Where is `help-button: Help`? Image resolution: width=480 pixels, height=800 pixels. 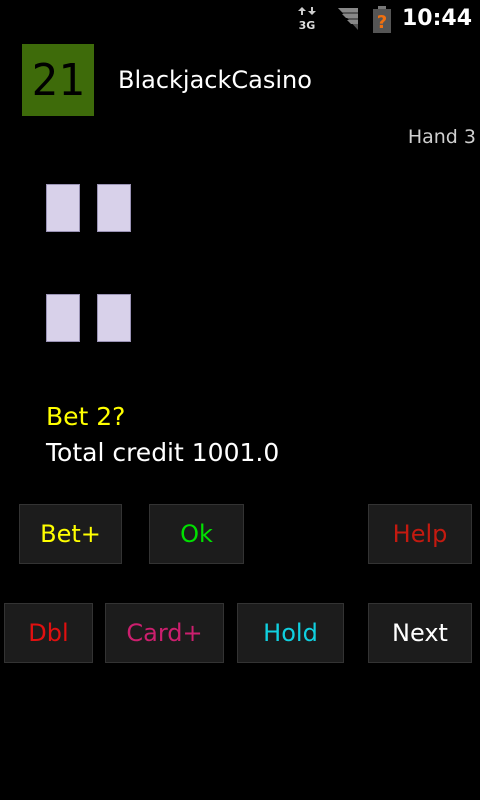
help-button: Help is located at coordinates (420, 534).